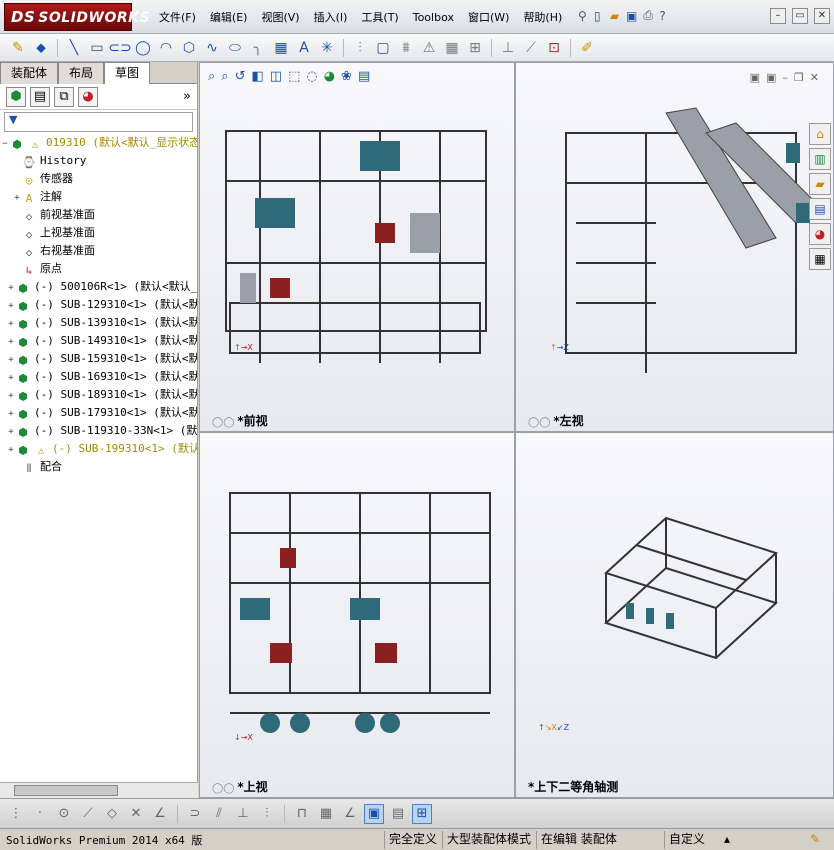 Image resolution: width=834 pixels, height=850 pixels. Describe the element at coordinates (327, 48) in the screenshot. I see `point-icon: ✳` at that location.